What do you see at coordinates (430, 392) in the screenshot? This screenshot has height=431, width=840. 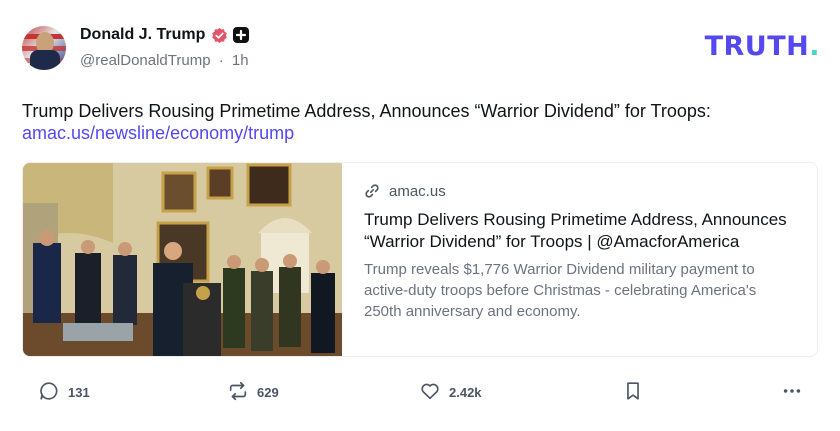 I see `heart-icon` at bounding box center [430, 392].